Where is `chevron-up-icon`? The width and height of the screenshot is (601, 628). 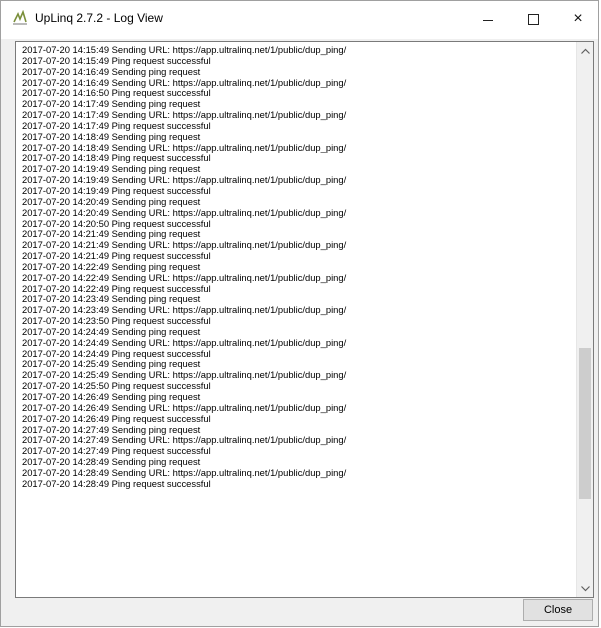
chevron-up-icon is located at coordinates (585, 50).